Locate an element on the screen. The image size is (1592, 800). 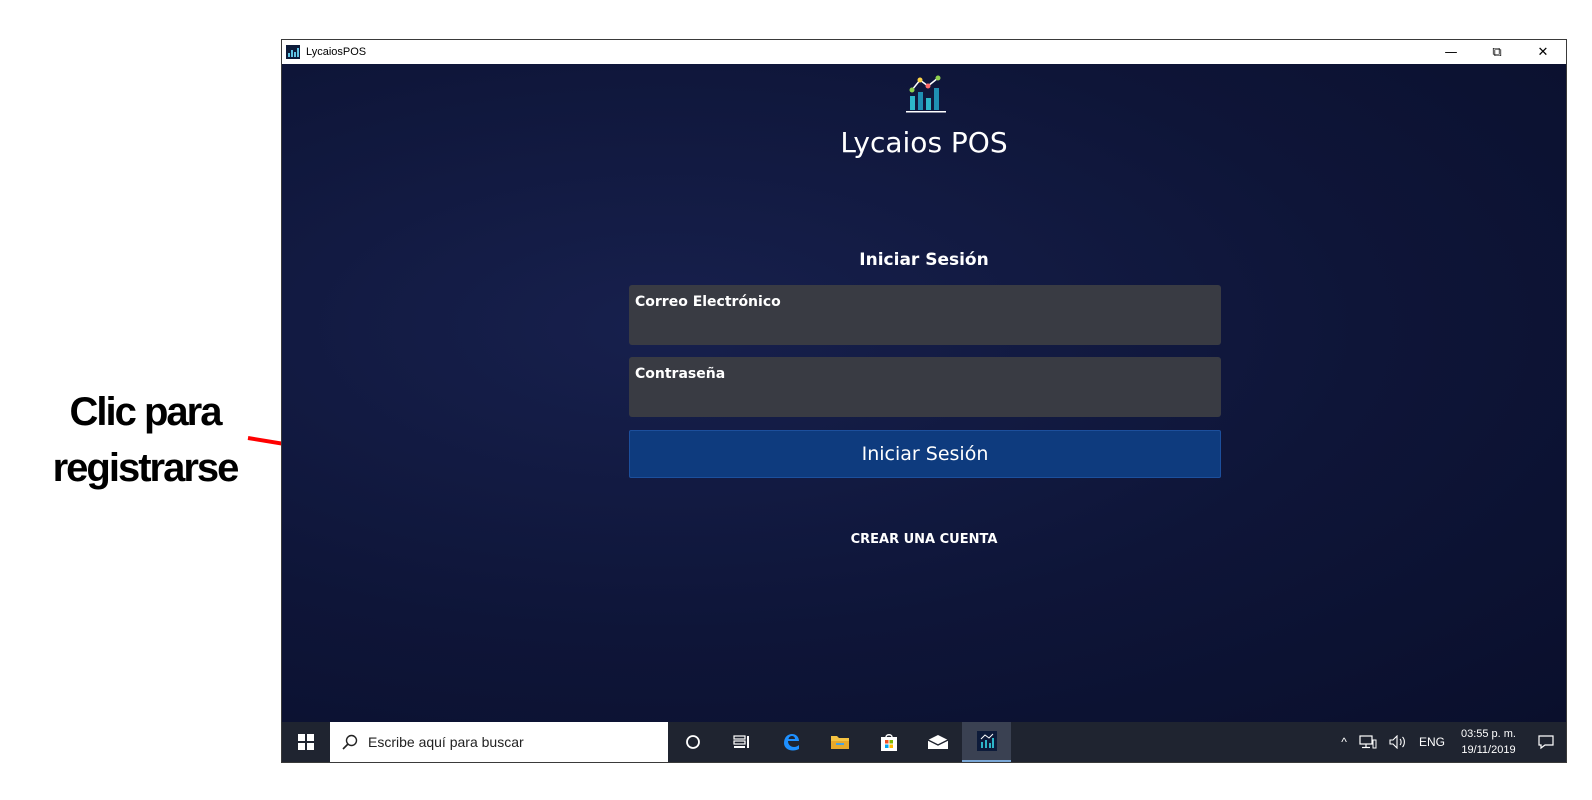
cortana-icon is located at coordinates (692, 742).